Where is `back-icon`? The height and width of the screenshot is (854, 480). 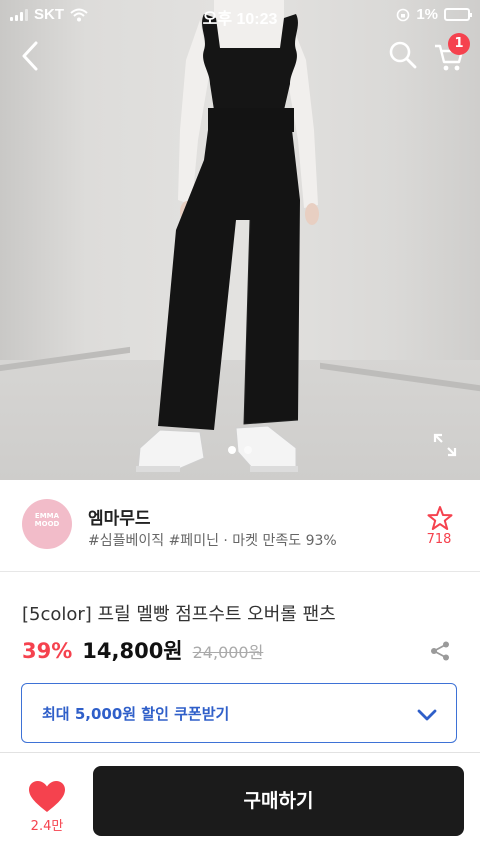 back-icon is located at coordinates (32, 56).